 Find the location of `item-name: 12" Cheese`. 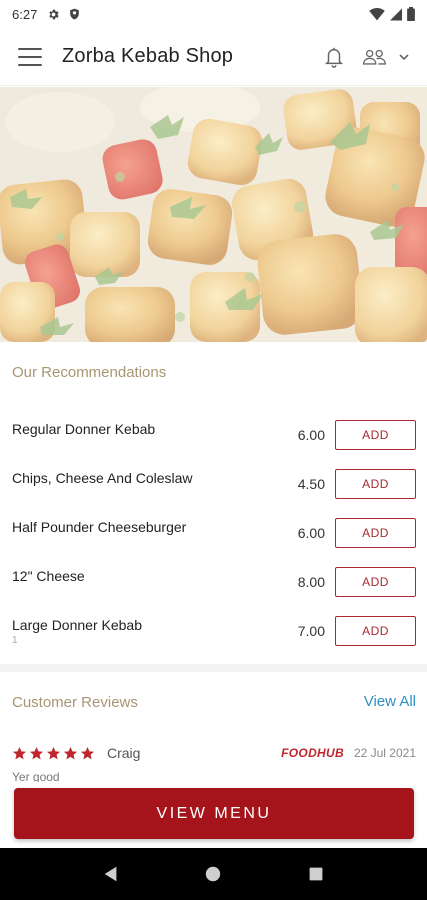

item-name: 12" Cheese is located at coordinates (48, 576).